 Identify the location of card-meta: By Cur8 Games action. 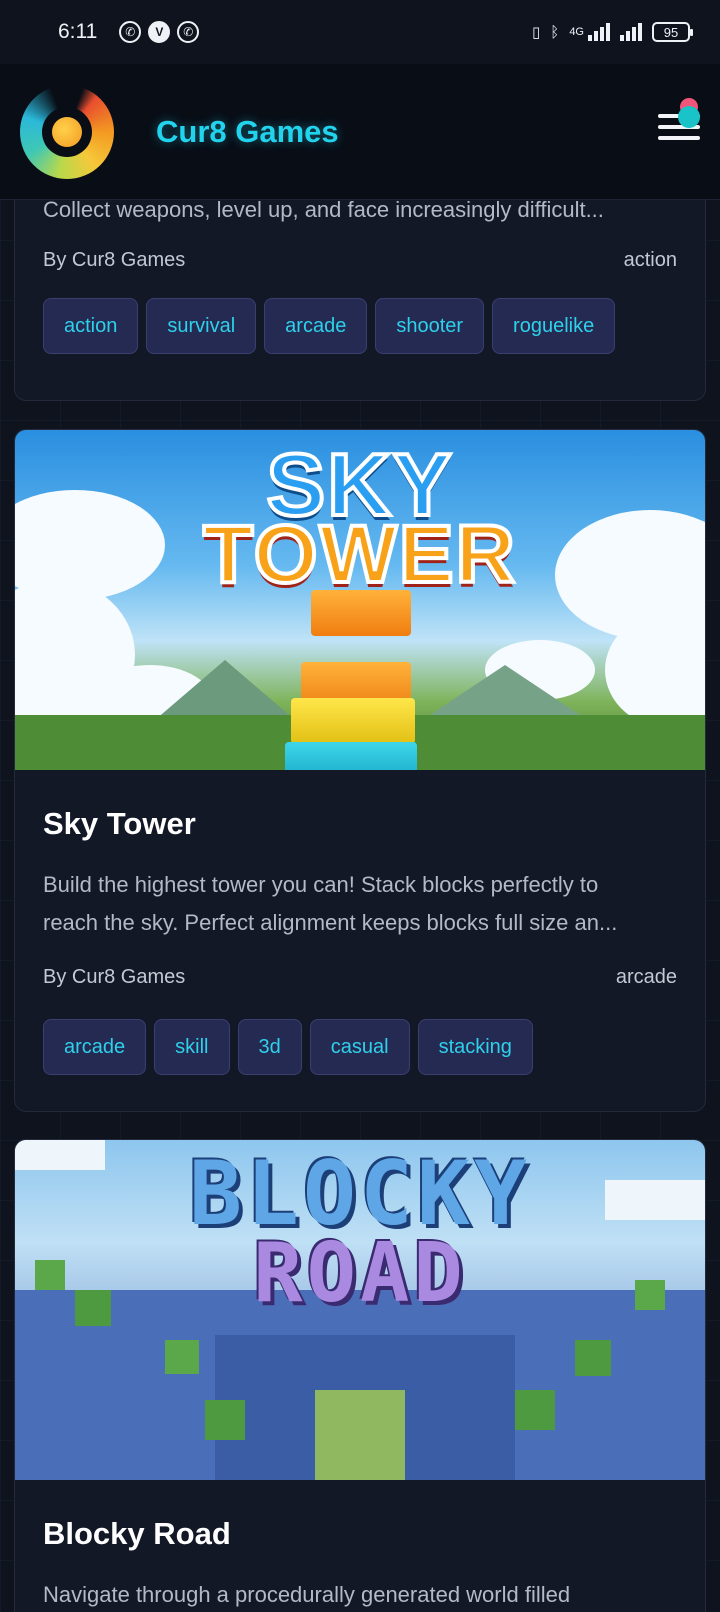
(360, 260).